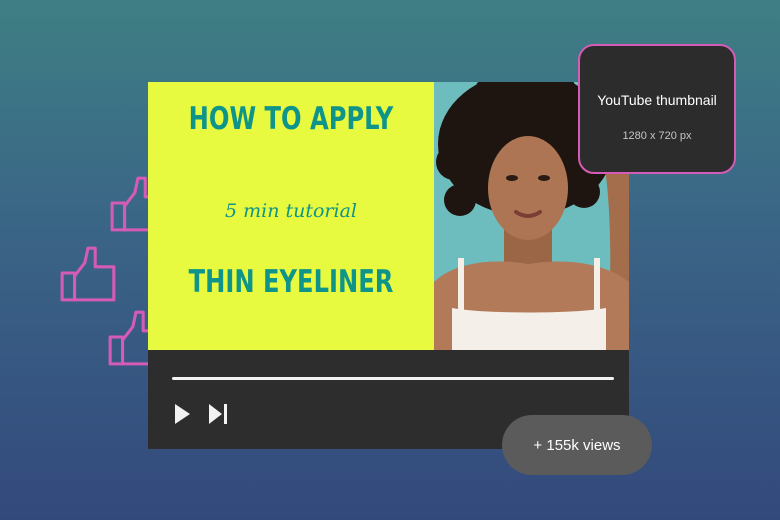 This screenshot has height=520, width=780. I want to click on play-button, so click(182, 416).